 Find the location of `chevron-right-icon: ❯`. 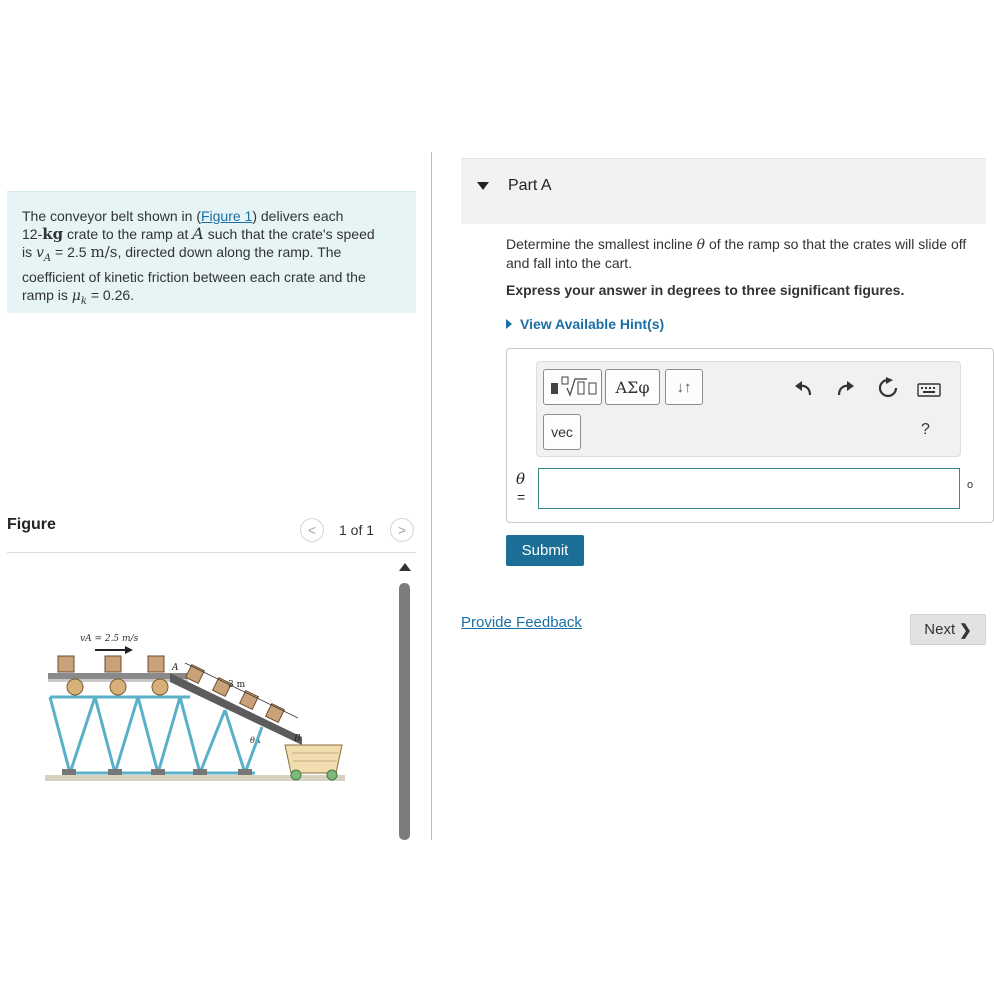

chevron-right-icon: ❯ is located at coordinates (965, 630).